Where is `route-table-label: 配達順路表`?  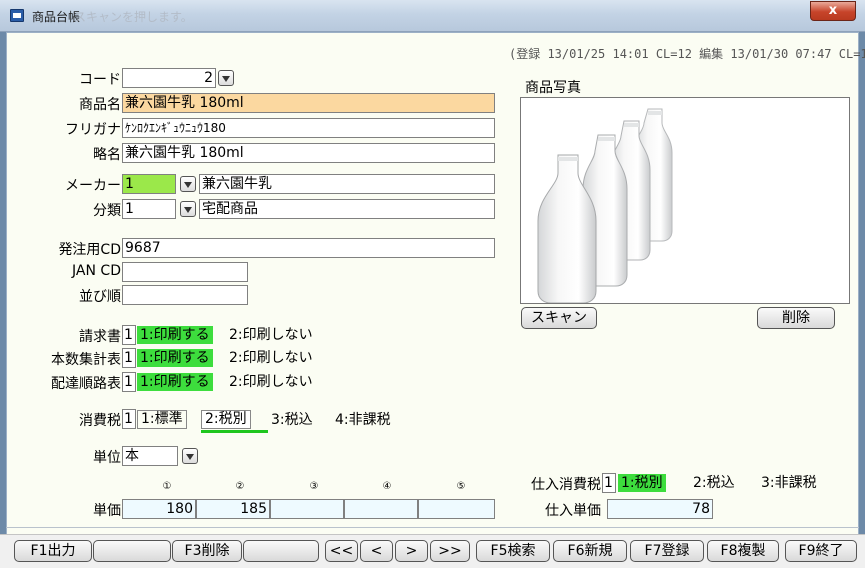
route-table-label: 配達順路表 is located at coordinates (86, 384).